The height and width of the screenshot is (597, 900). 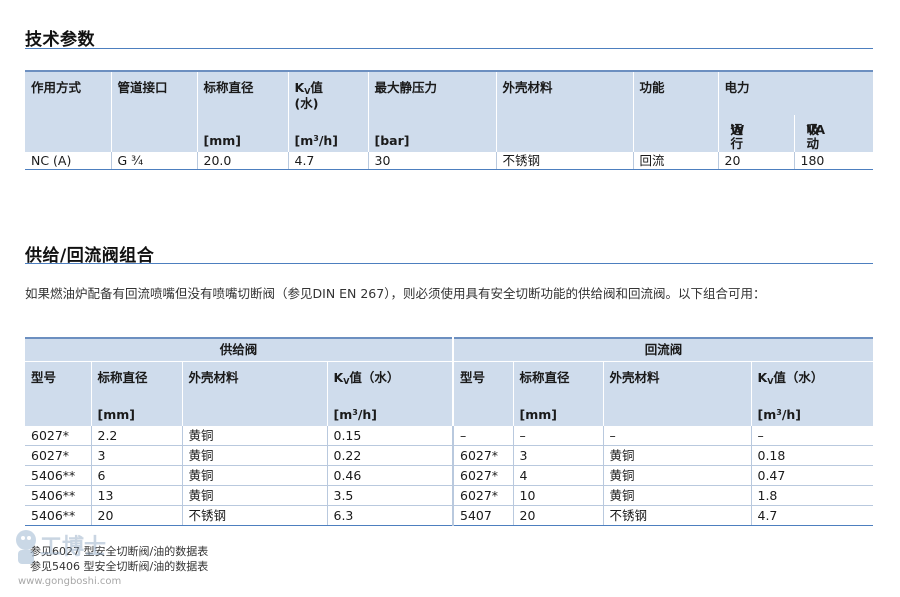 What do you see at coordinates (153, 161) in the screenshot?
I see `cell-port: G ¾` at bounding box center [153, 161].